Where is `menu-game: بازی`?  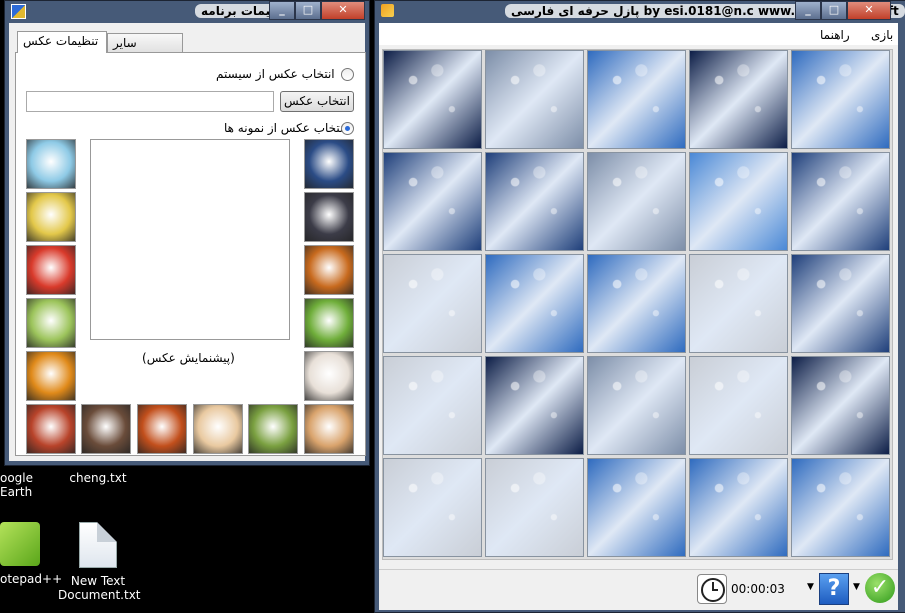 menu-game: بازی is located at coordinates (882, 35).